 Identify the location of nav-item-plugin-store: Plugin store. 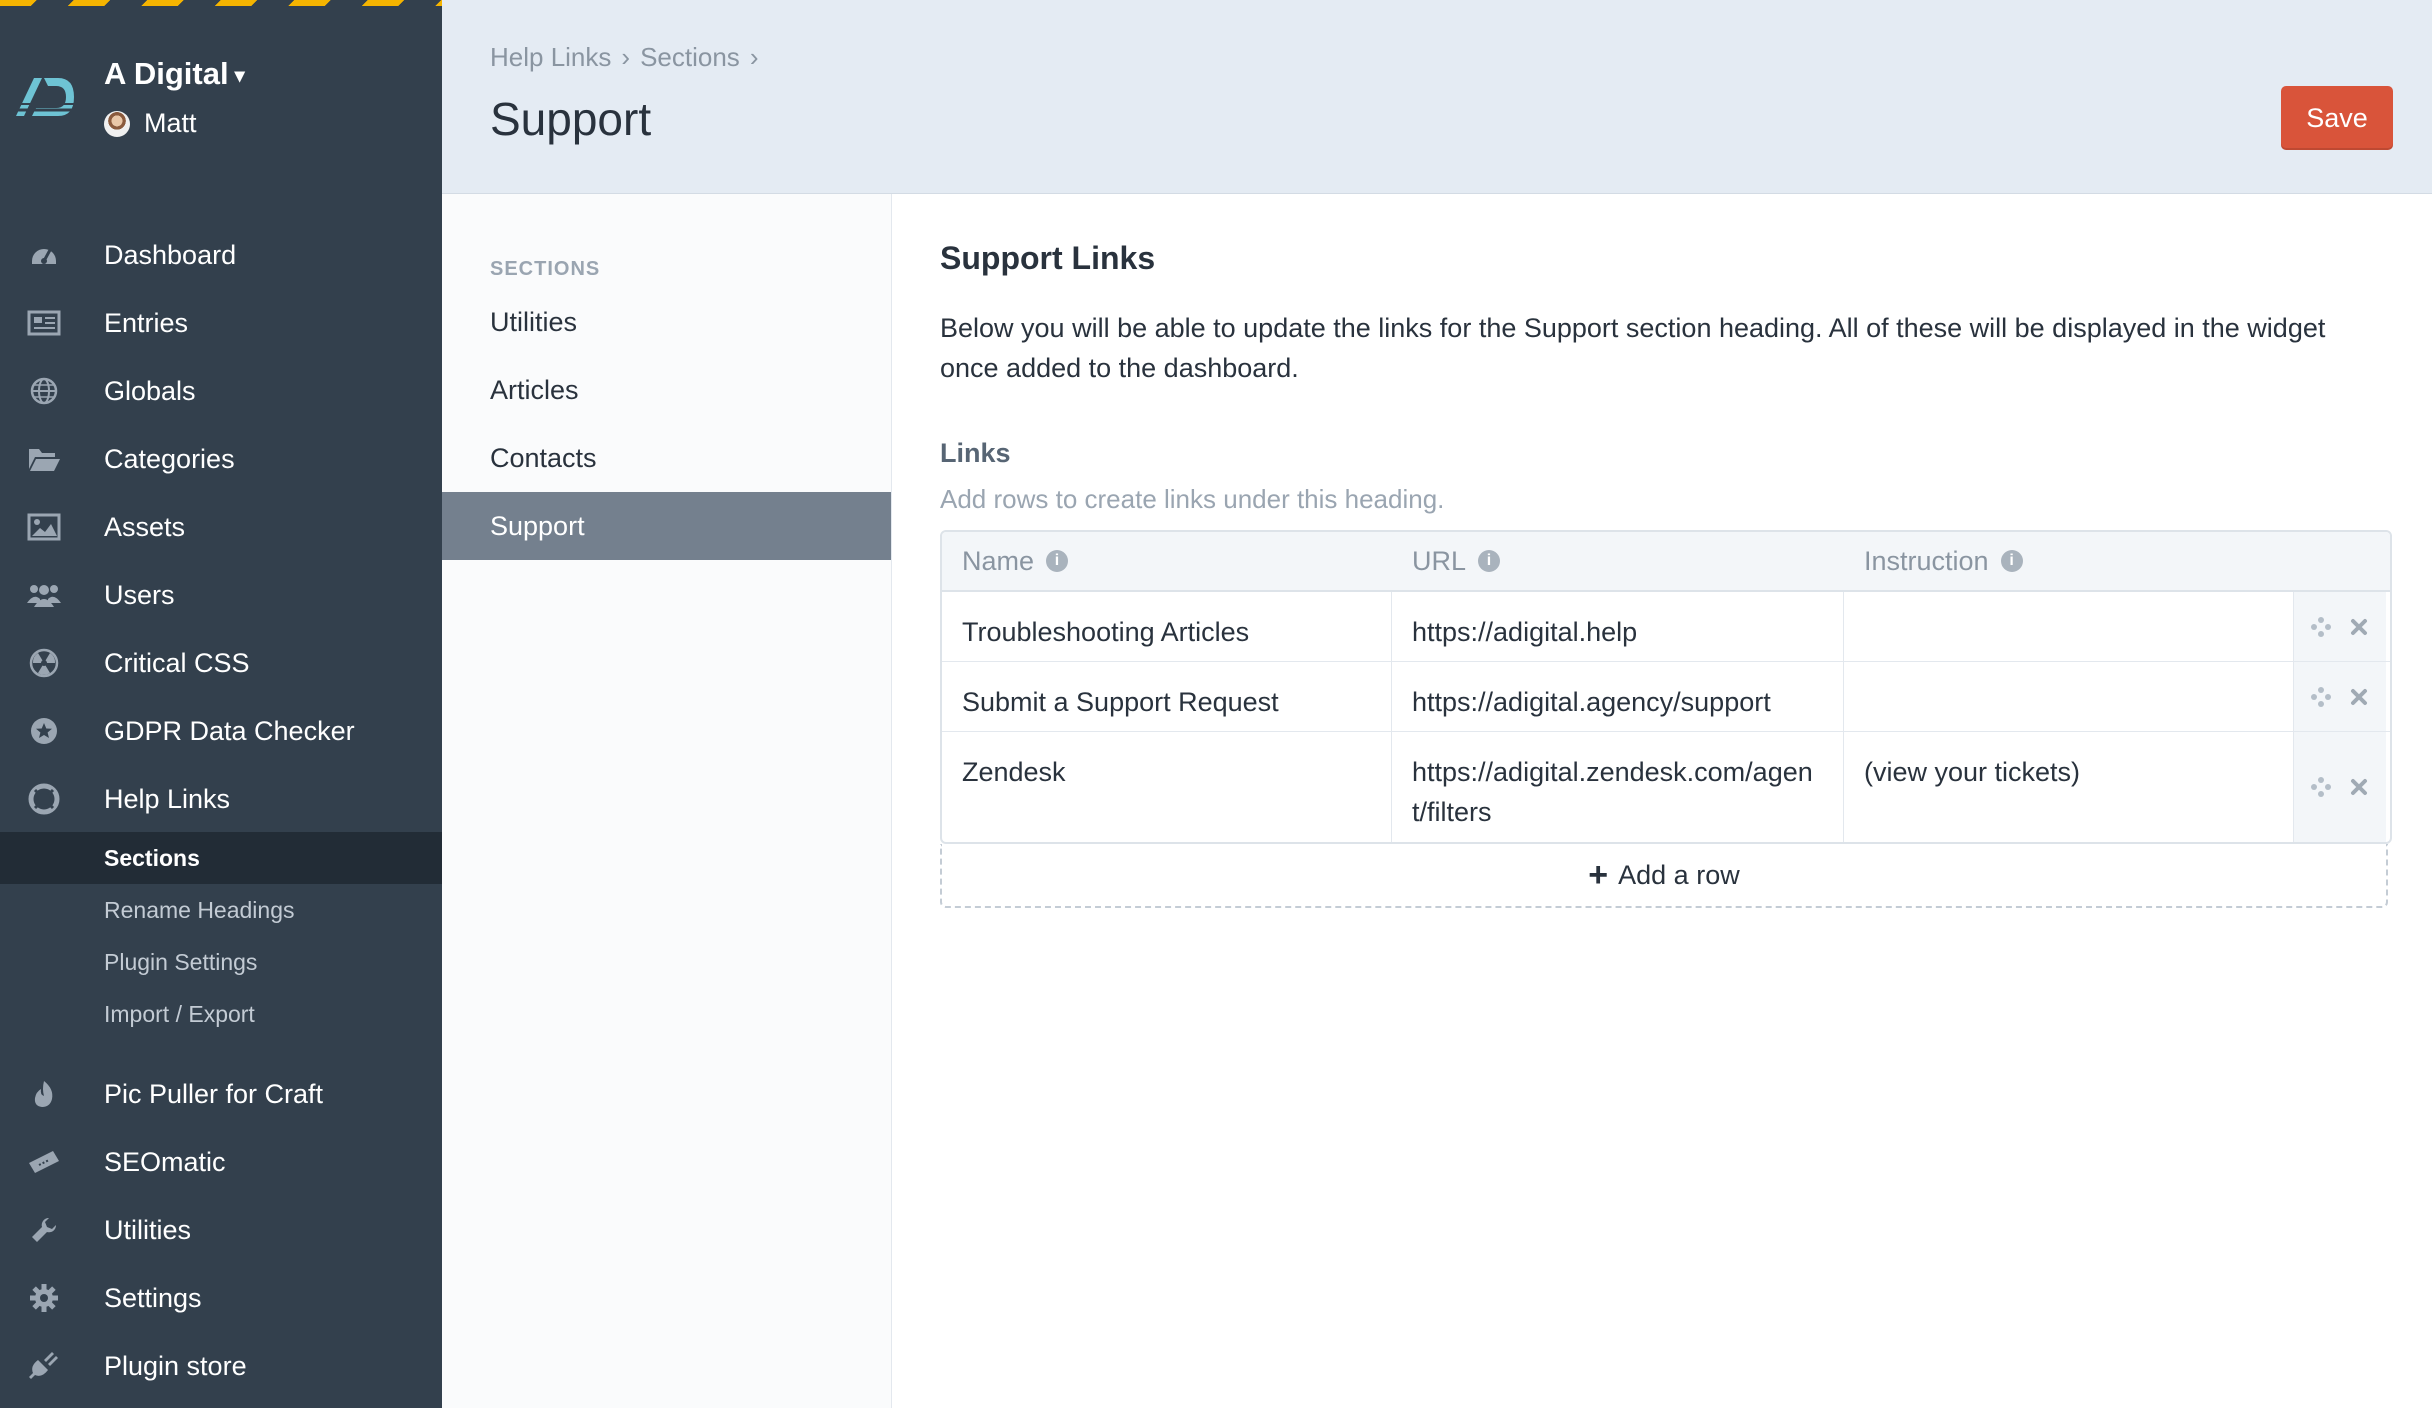
(221, 1366).